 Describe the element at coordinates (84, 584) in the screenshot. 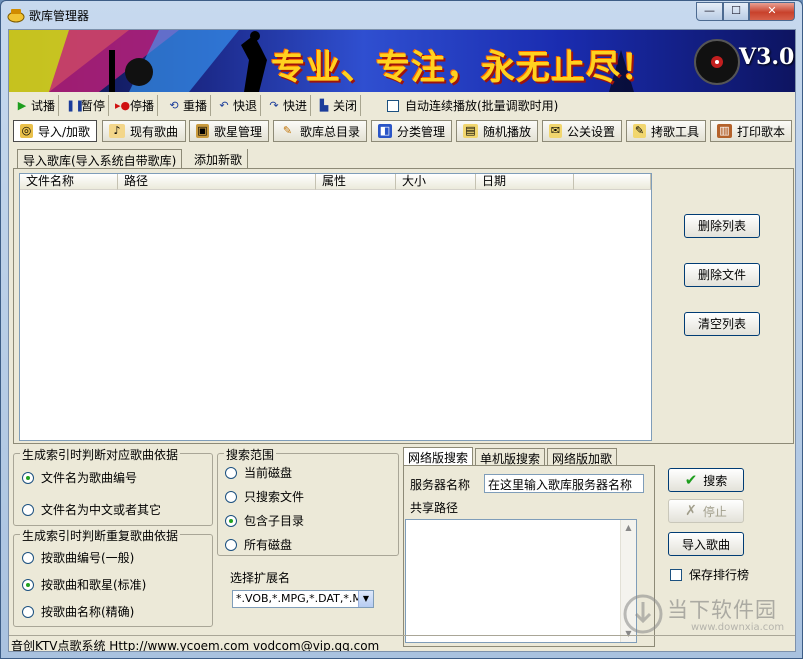

I see `radio-by-song-and-singer: 按歌曲和歌星(标准)` at that location.